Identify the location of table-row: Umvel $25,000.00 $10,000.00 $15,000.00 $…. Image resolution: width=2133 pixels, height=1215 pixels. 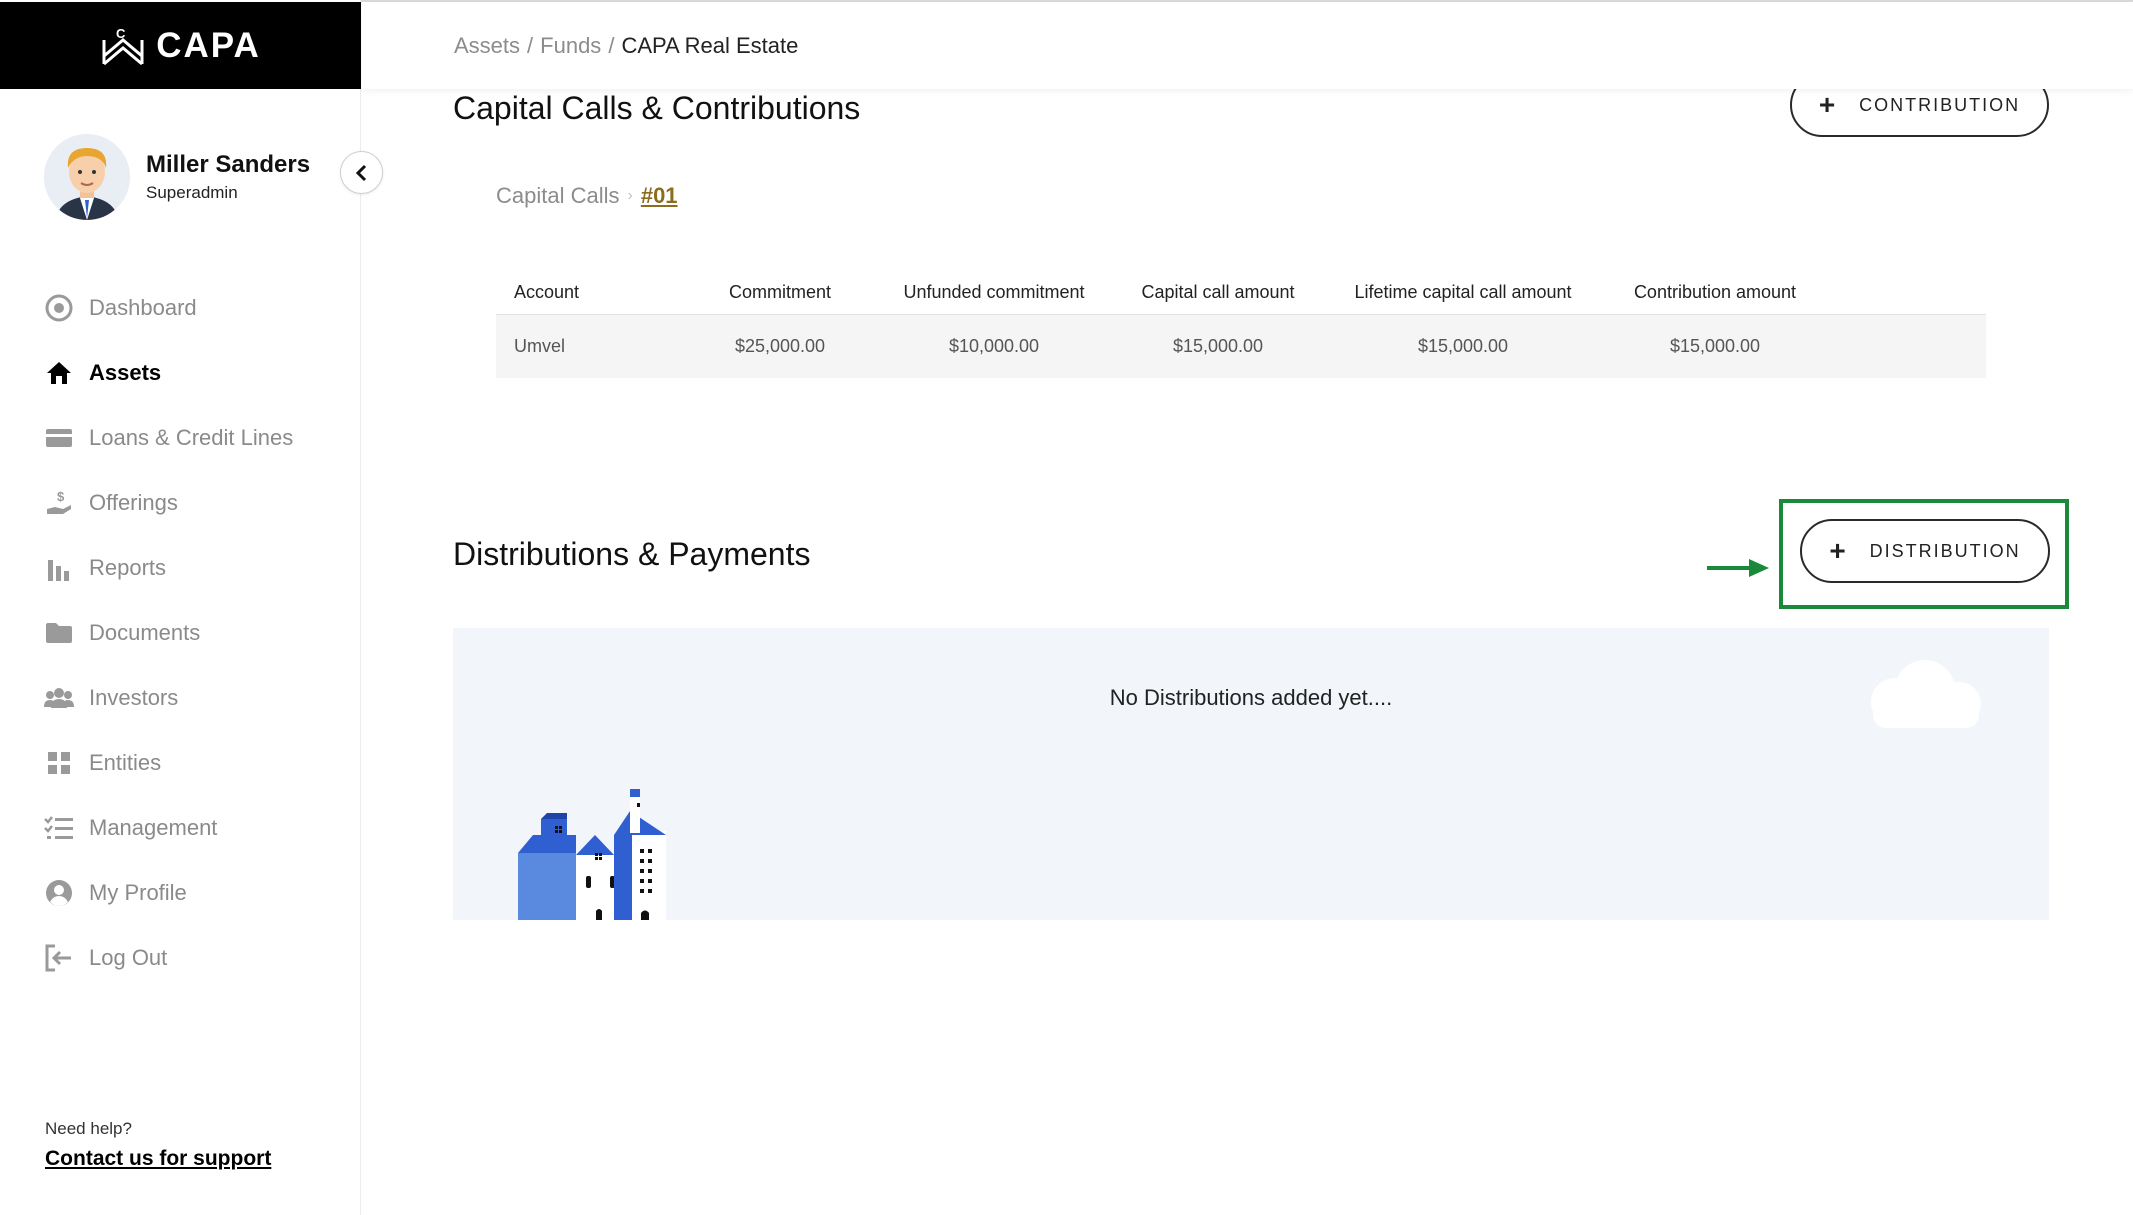
(1241, 346).